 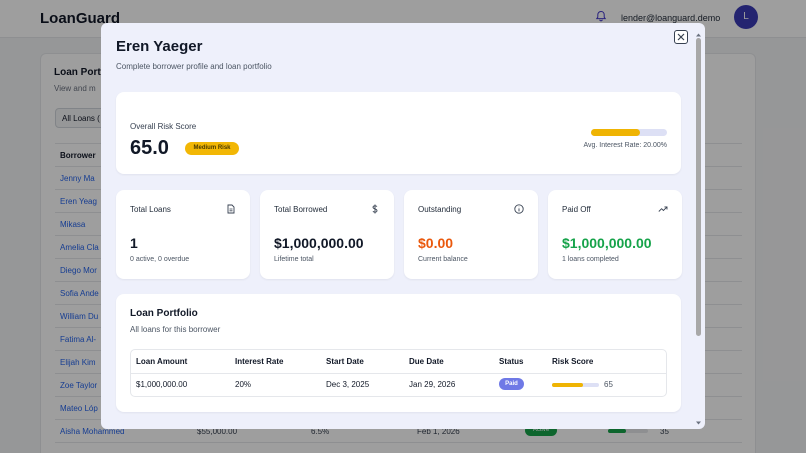 What do you see at coordinates (663, 209) in the screenshot?
I see `trending-up-icon` at bounding box center [663, 209].